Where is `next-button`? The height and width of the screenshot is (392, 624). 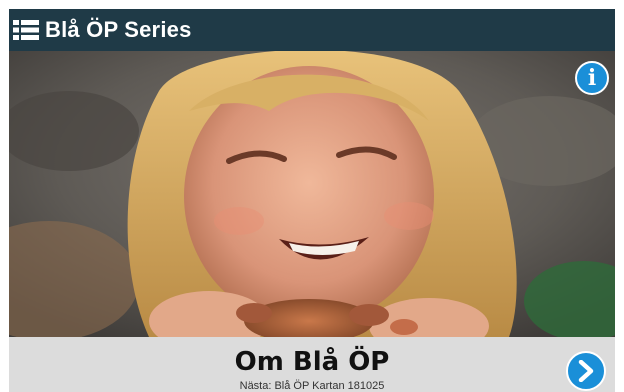 next-button is located at coordinates (586, 371).